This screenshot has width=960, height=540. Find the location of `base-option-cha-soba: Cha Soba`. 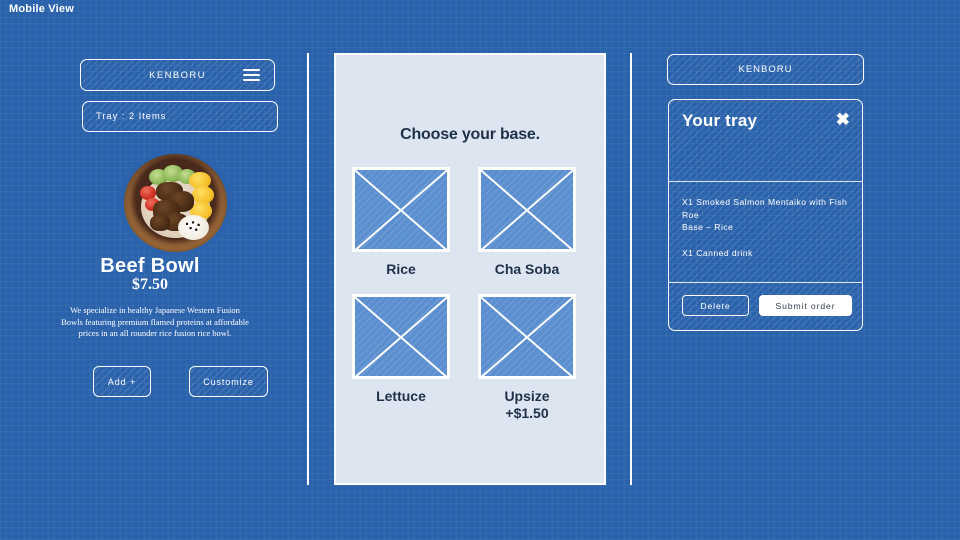

base-option-cha-soba: Cha Soba is located at coordinates (527, 222).